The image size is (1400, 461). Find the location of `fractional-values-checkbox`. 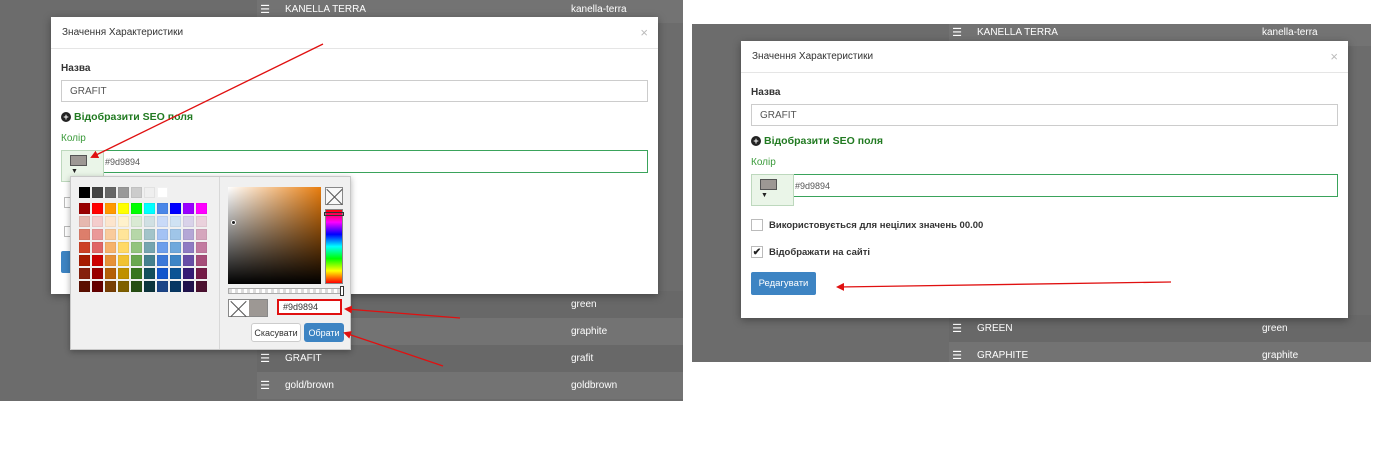

fractional-values-checkbox is located at coordinates (757, 225).